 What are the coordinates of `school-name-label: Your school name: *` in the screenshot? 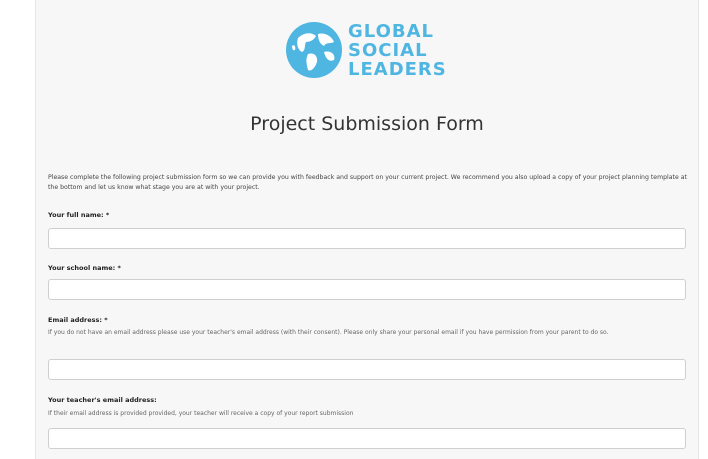 It's located at (84, 268).